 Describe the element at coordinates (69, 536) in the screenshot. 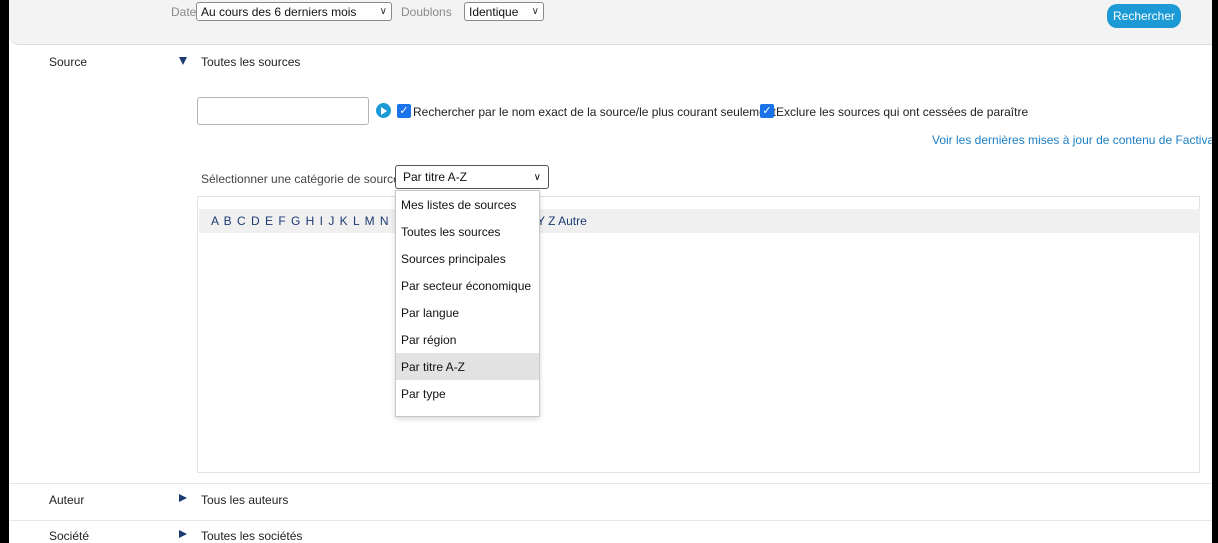

I see `societe-label: Société` at that location.